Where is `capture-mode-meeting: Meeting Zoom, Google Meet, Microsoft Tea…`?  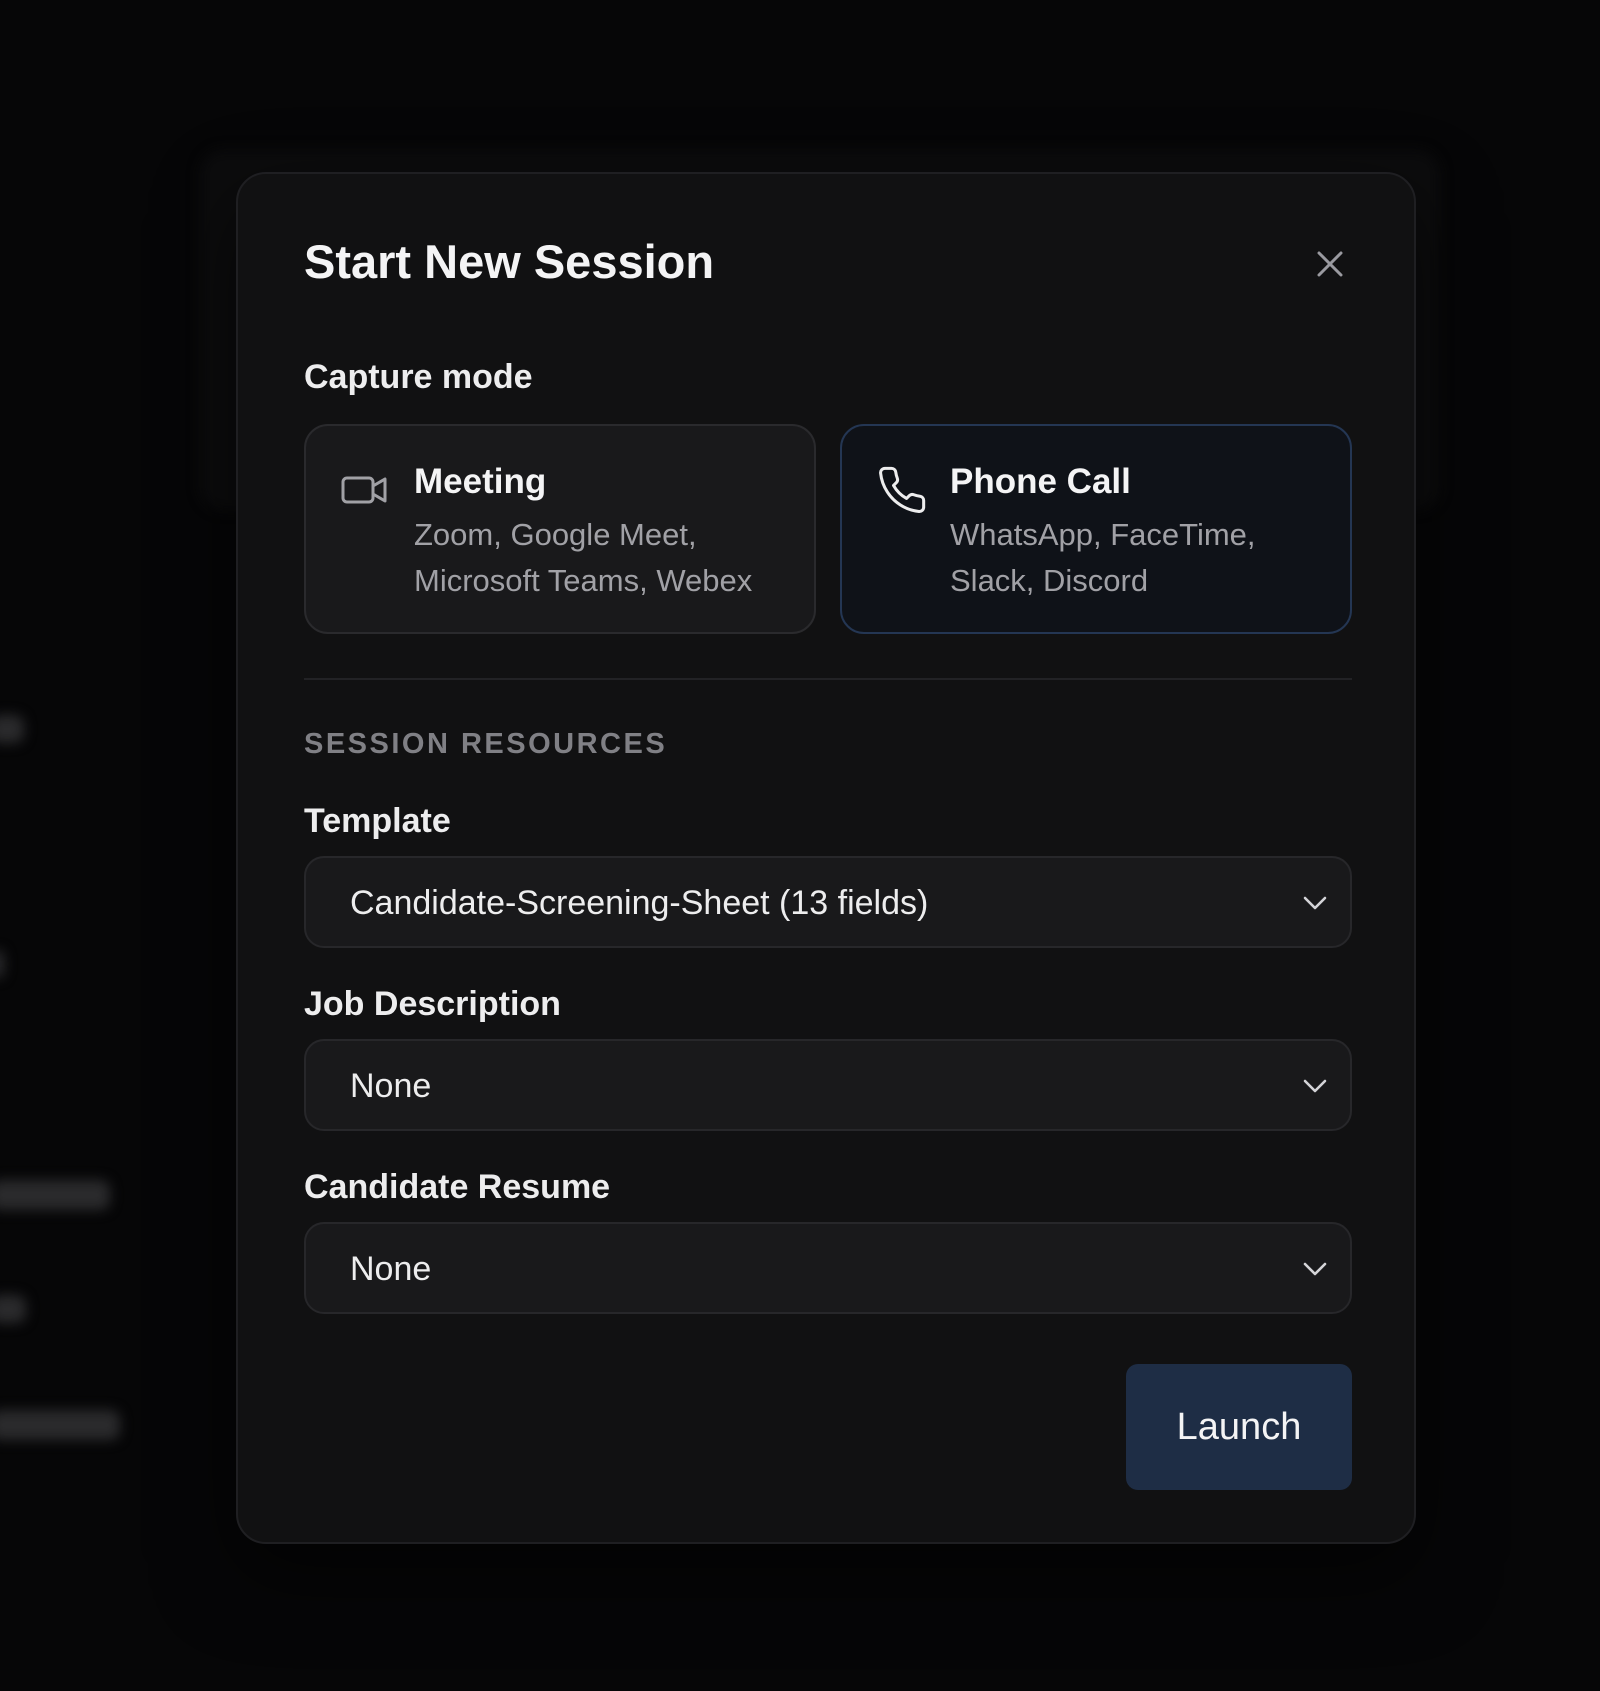
capture-mode-meeting: Meeting Zoom, Google Meet, Microsoft Tea… is located at coordinates (560, 529).